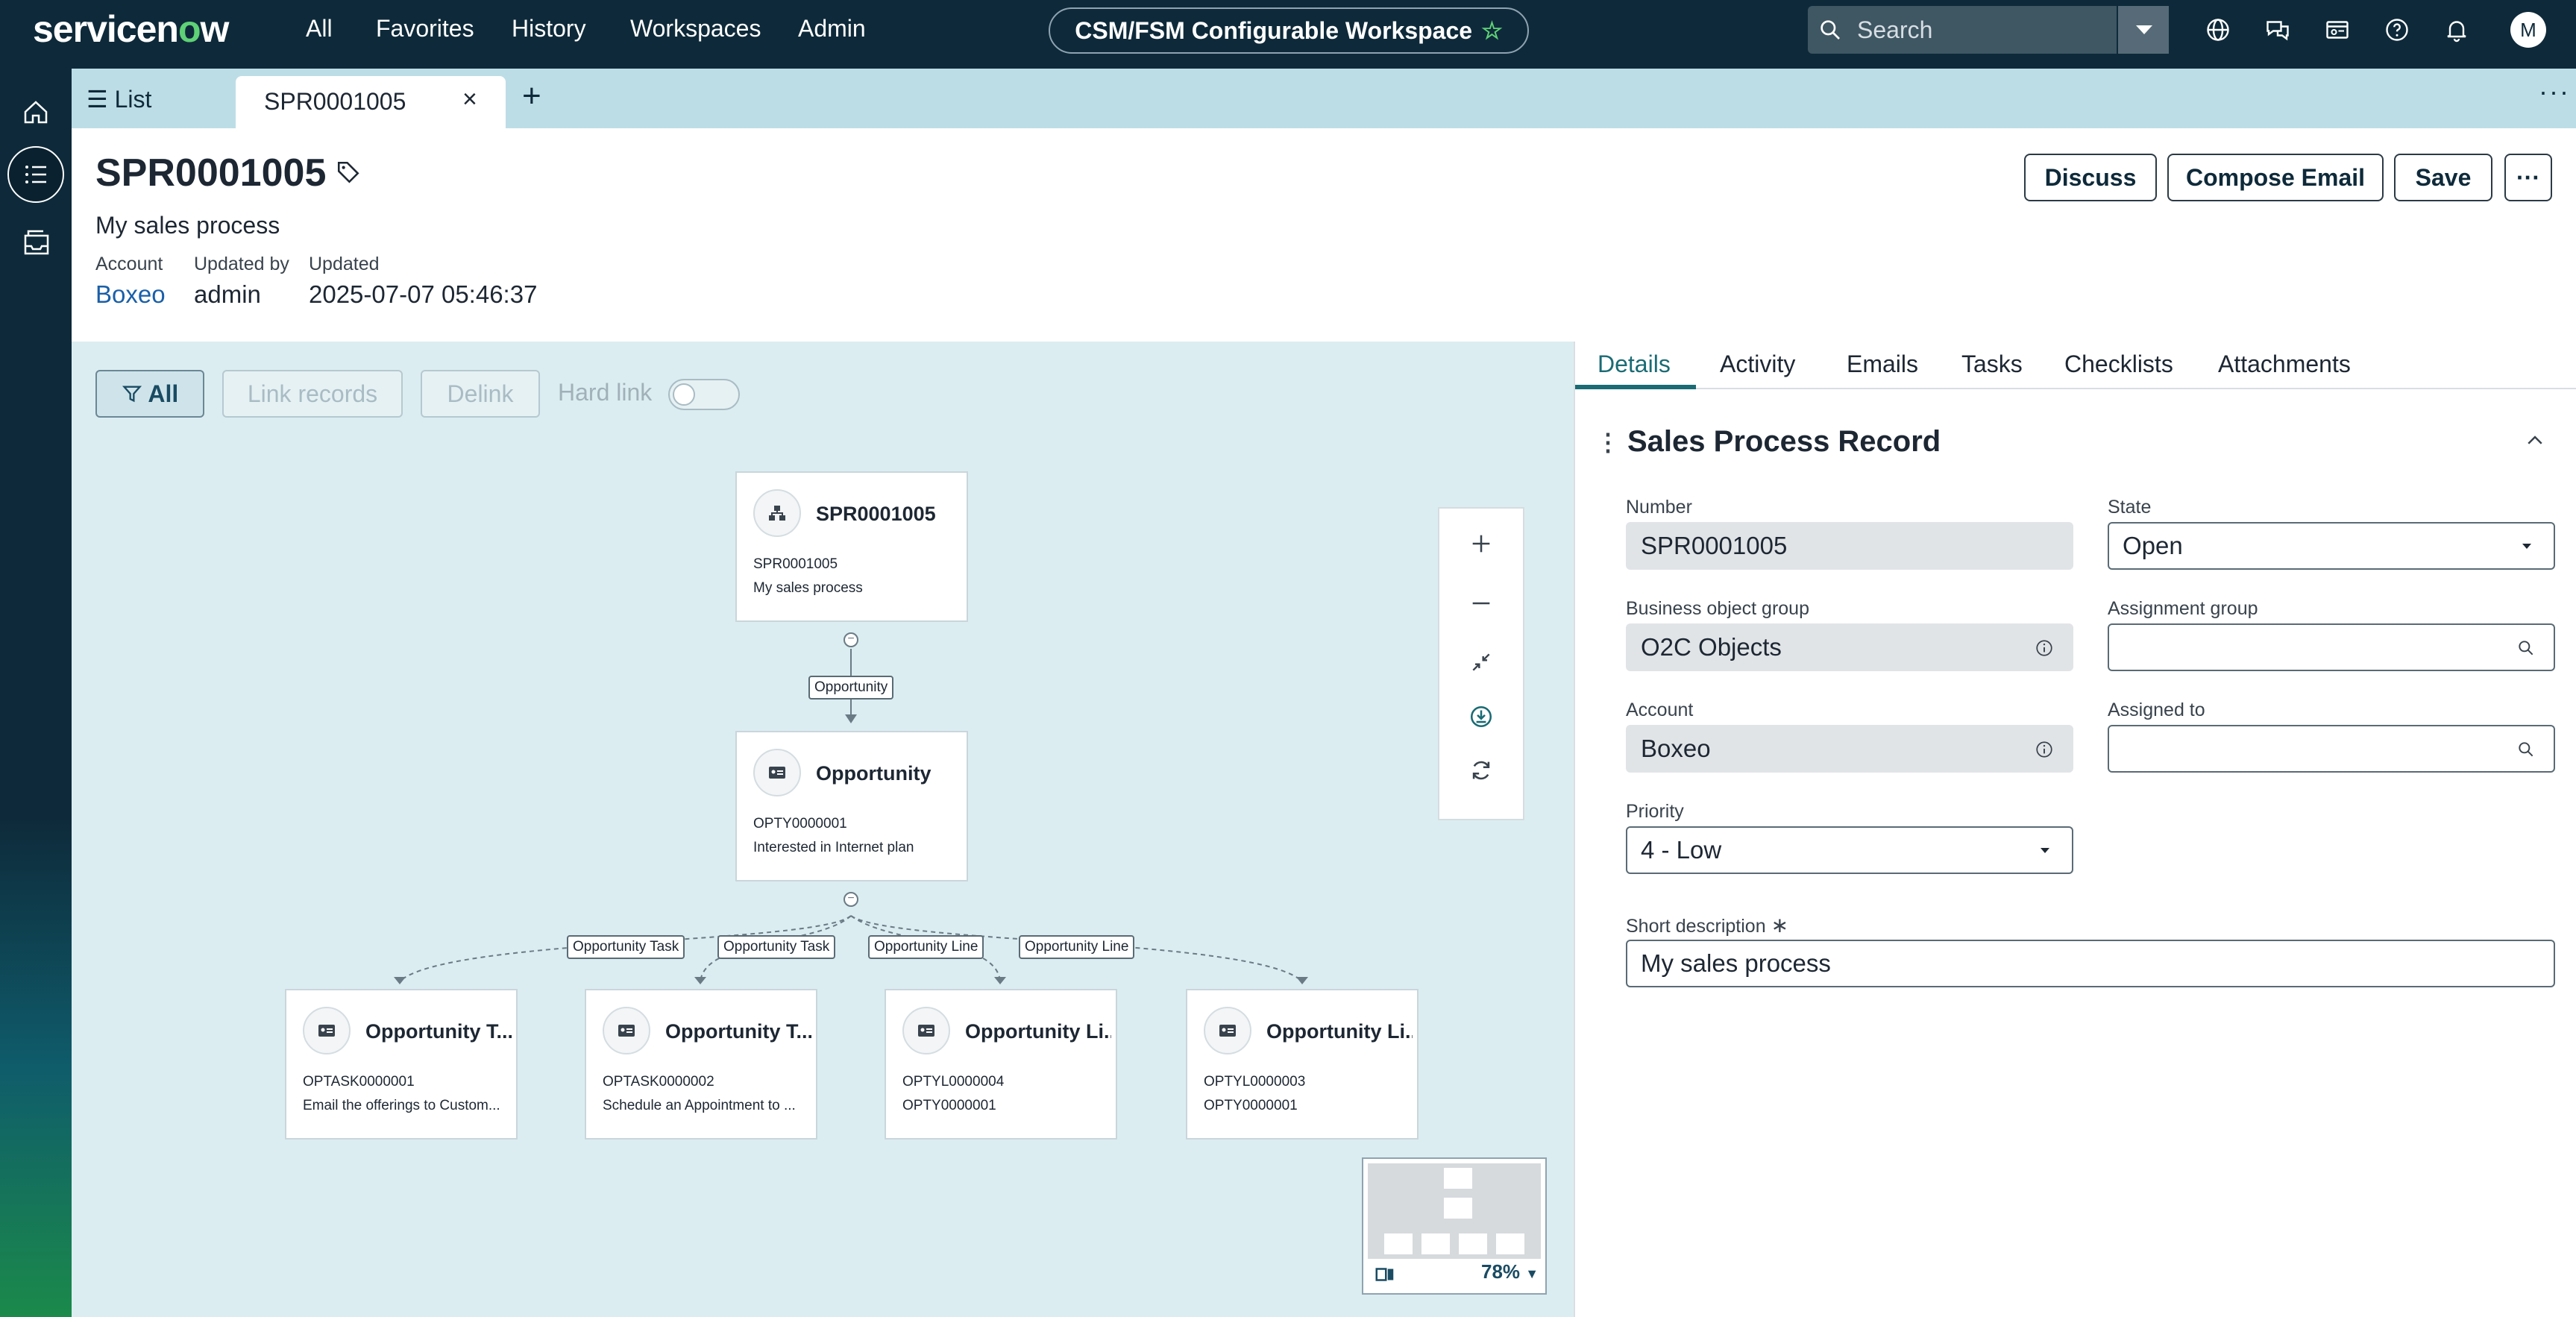  Describe the element at coordinates (2443, 177) in the screenshot. I see `save-button: Save` at that location.